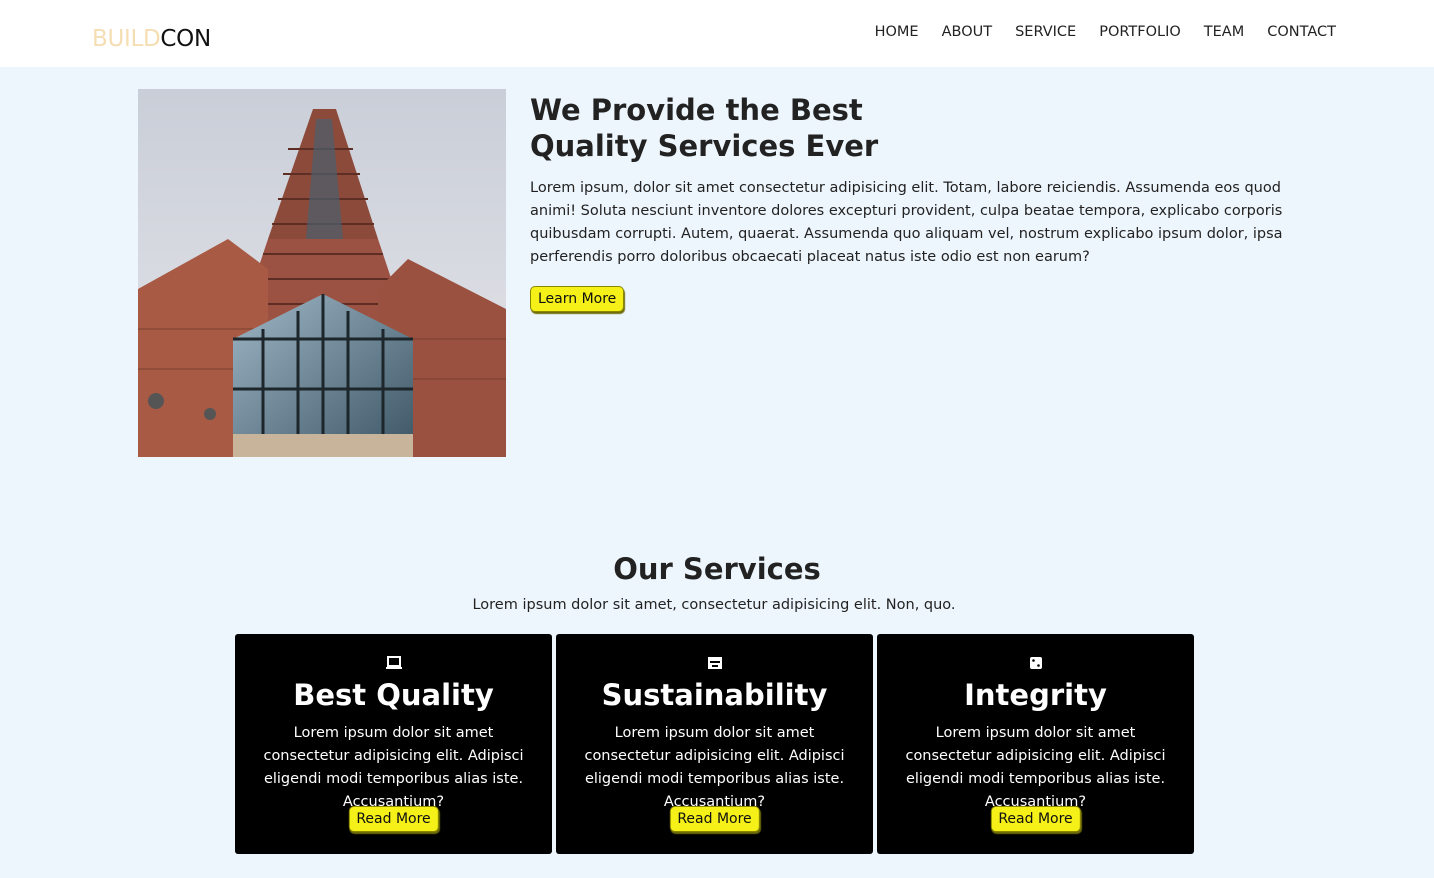 The height and width of the screenshot is (878, 1434). Describe the element at coordinates (967, 32) in the screenshot. I see `nav-about: ABOUT` at that location.